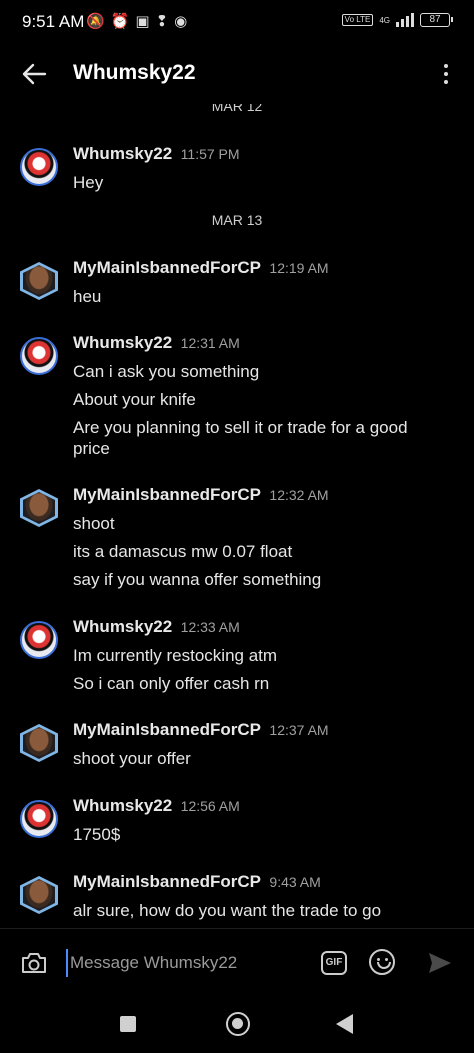 The width and height of the screenshot is (474, 1053). I want to click on message-time: 12:19 AM, so click(299, 268).